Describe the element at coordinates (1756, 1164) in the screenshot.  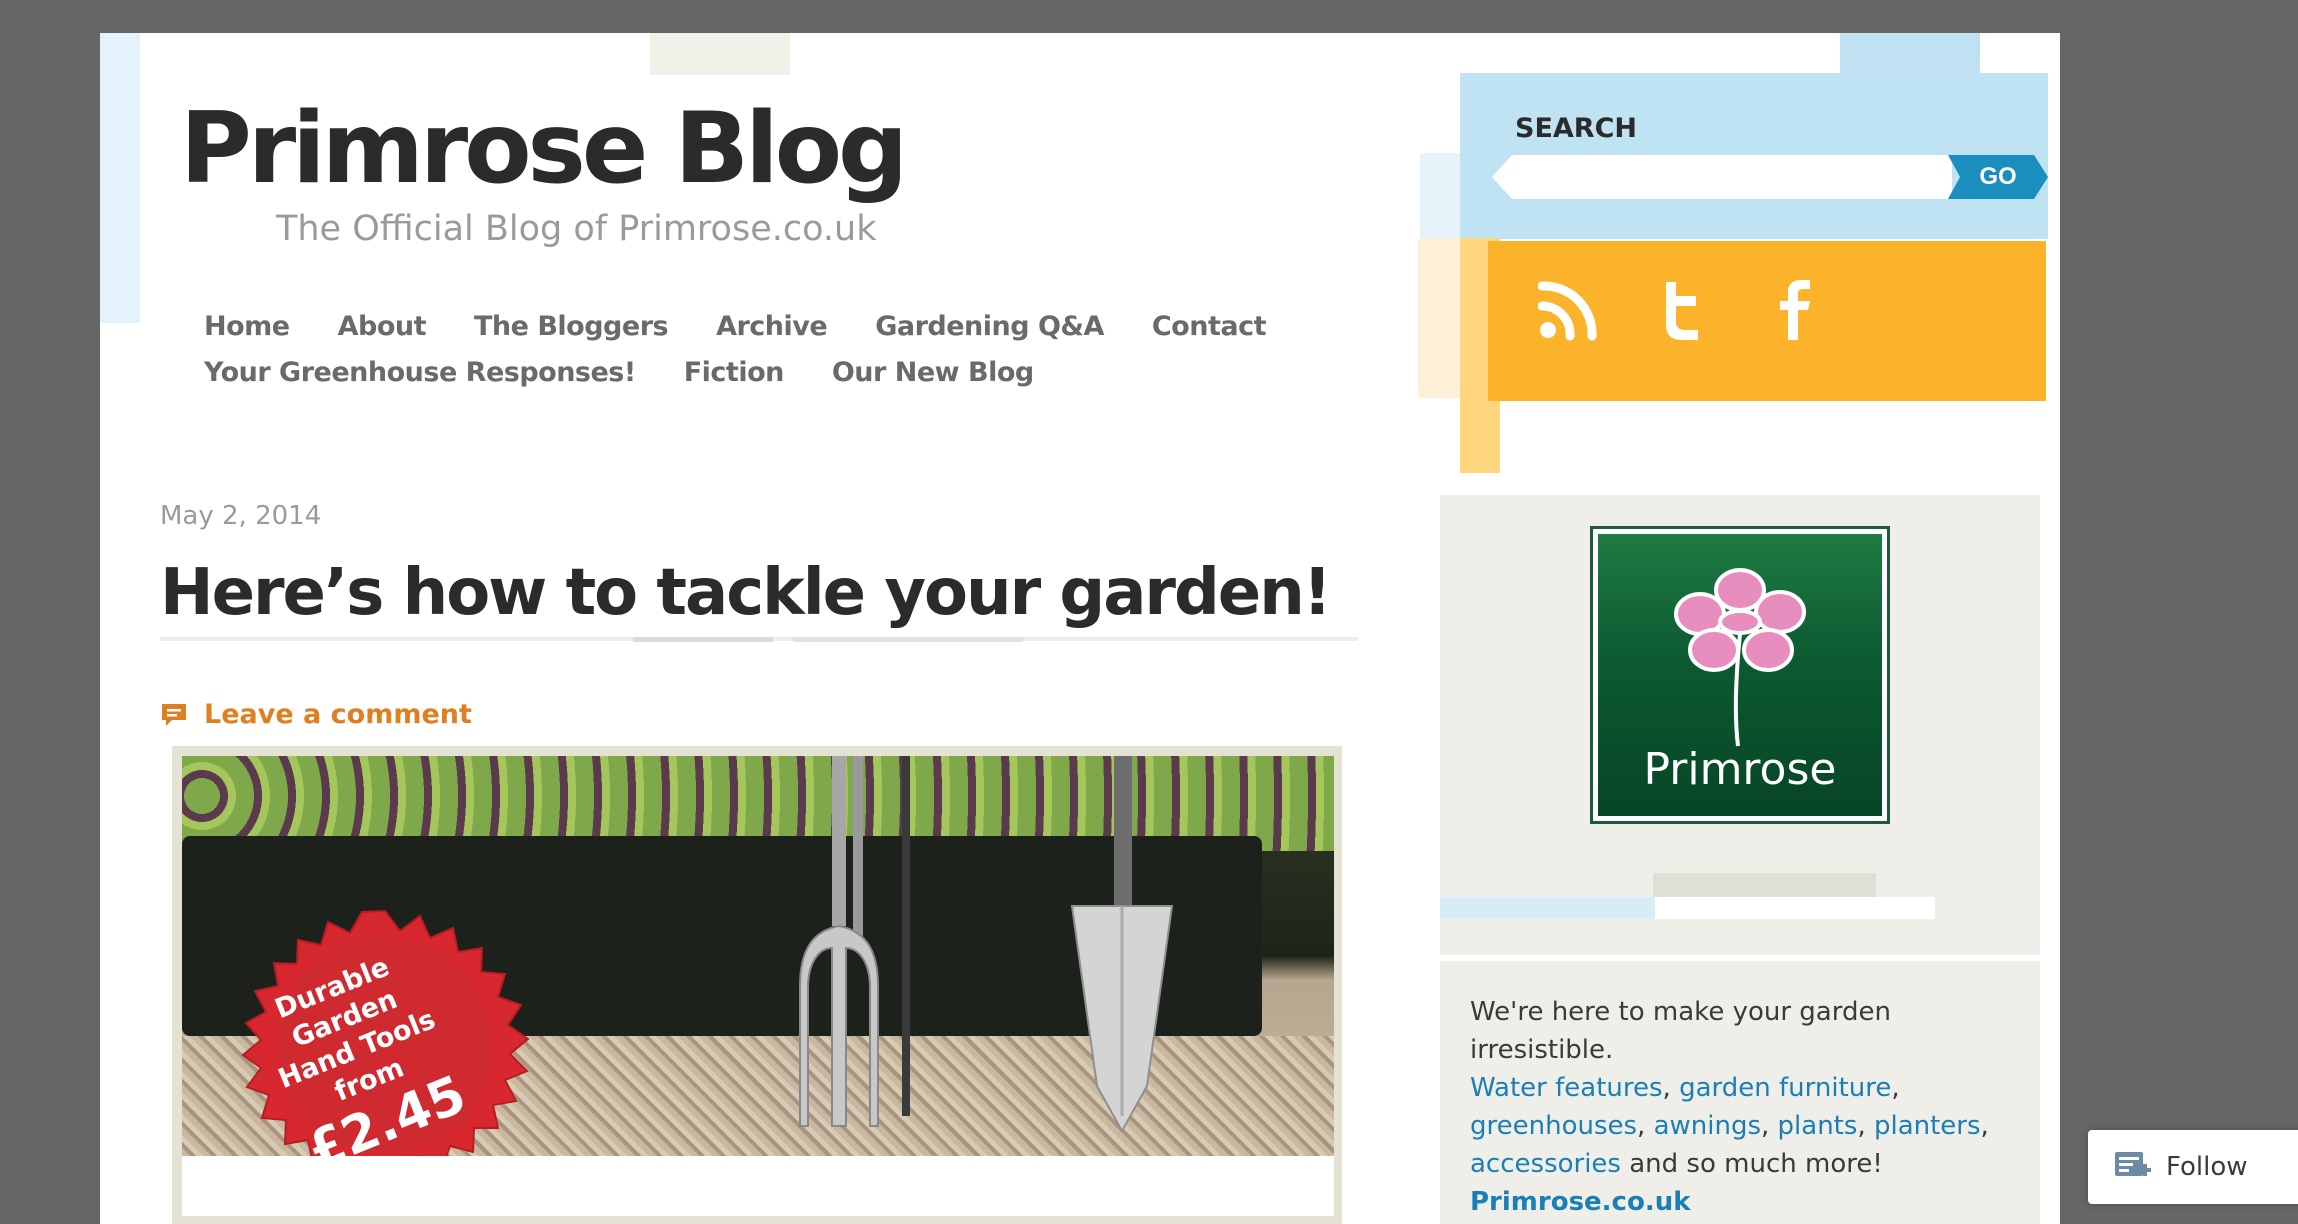
I see `about-tail: and so much more!` at that location.